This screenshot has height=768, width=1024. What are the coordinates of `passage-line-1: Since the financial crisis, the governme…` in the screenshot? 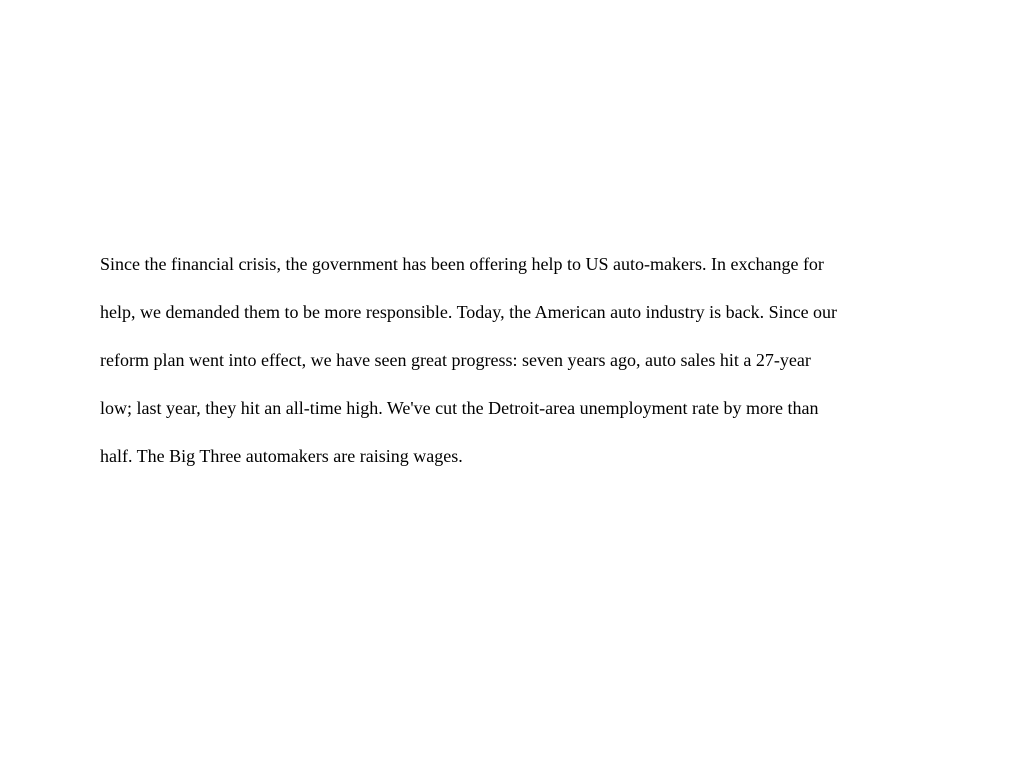 It's located at (462, 264).